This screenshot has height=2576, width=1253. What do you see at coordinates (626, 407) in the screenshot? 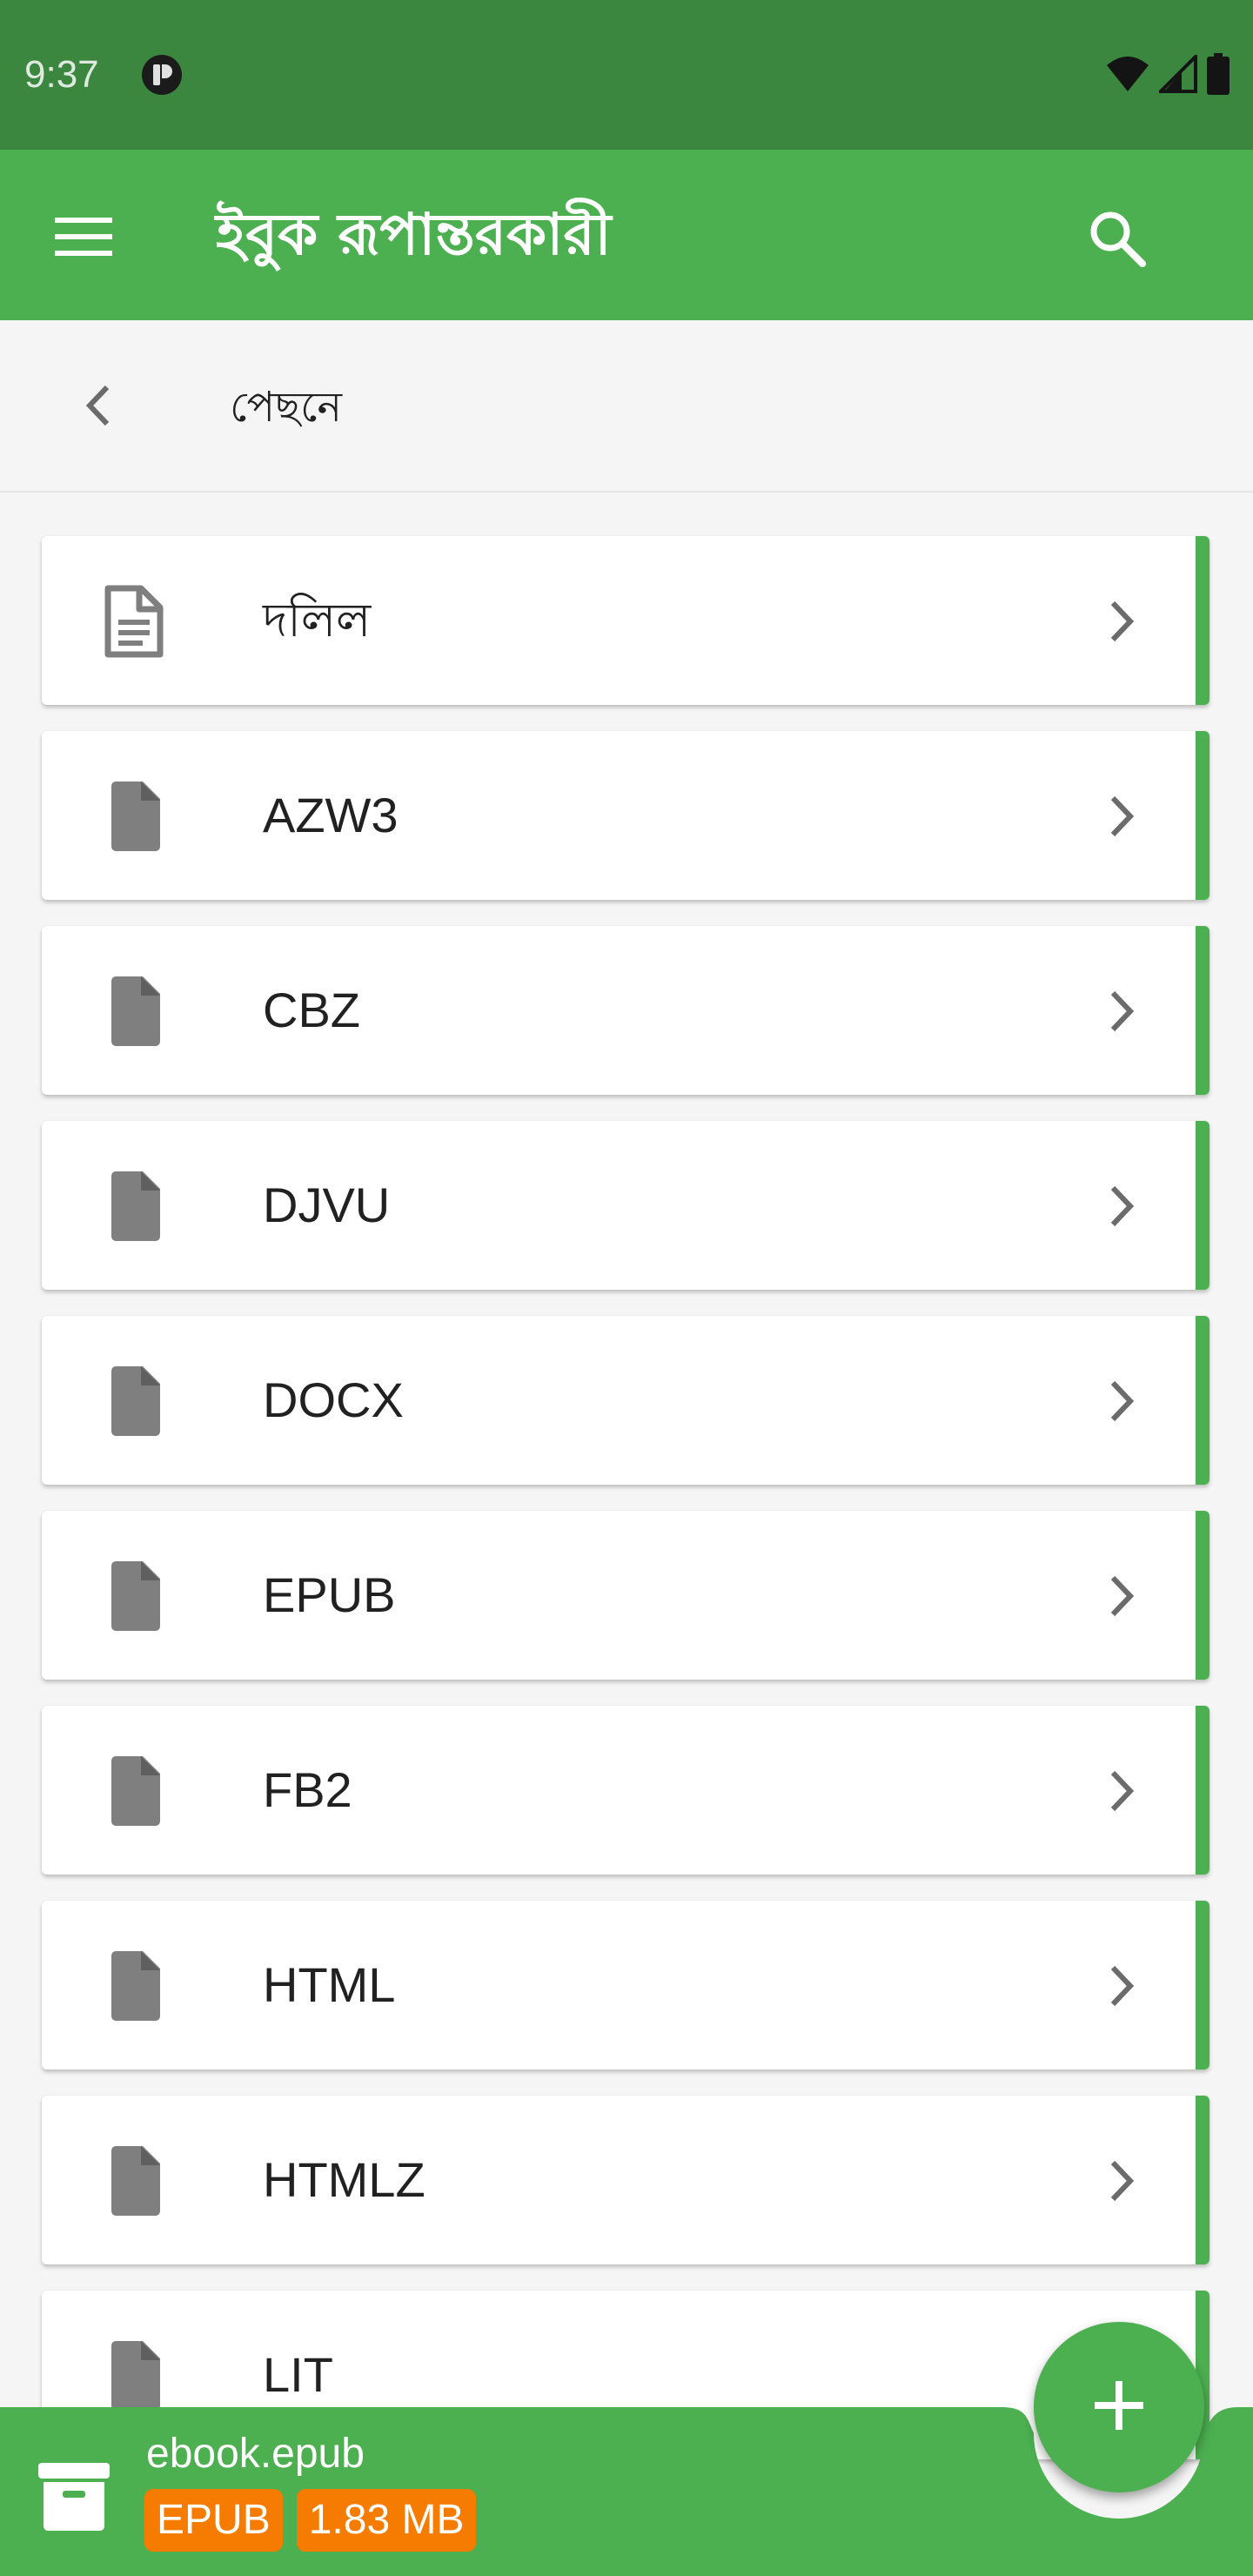
I see `back-button: পেছনে` at bounding box center [626, 407].